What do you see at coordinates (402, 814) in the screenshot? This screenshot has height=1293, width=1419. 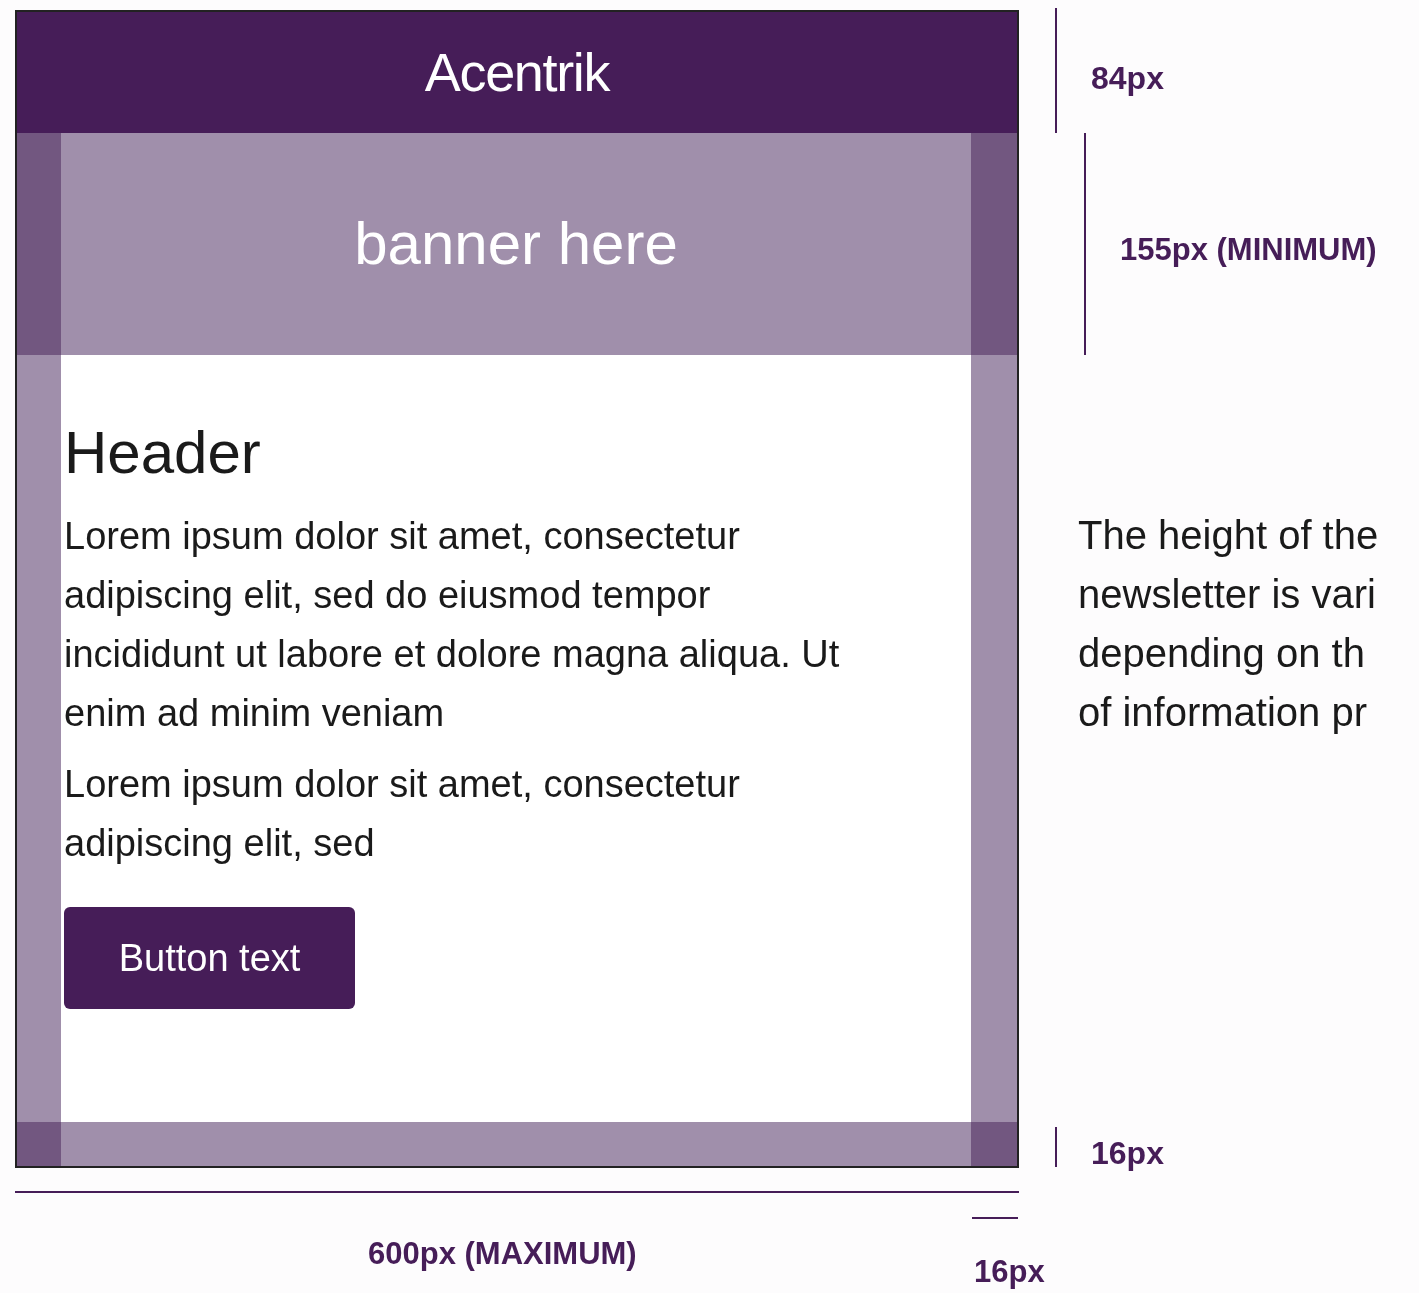 I see `body-paragraph: Lorem ipsum dolor sit amet, consectetur adipiscing elit, sed` at bounding box center [402, 814].